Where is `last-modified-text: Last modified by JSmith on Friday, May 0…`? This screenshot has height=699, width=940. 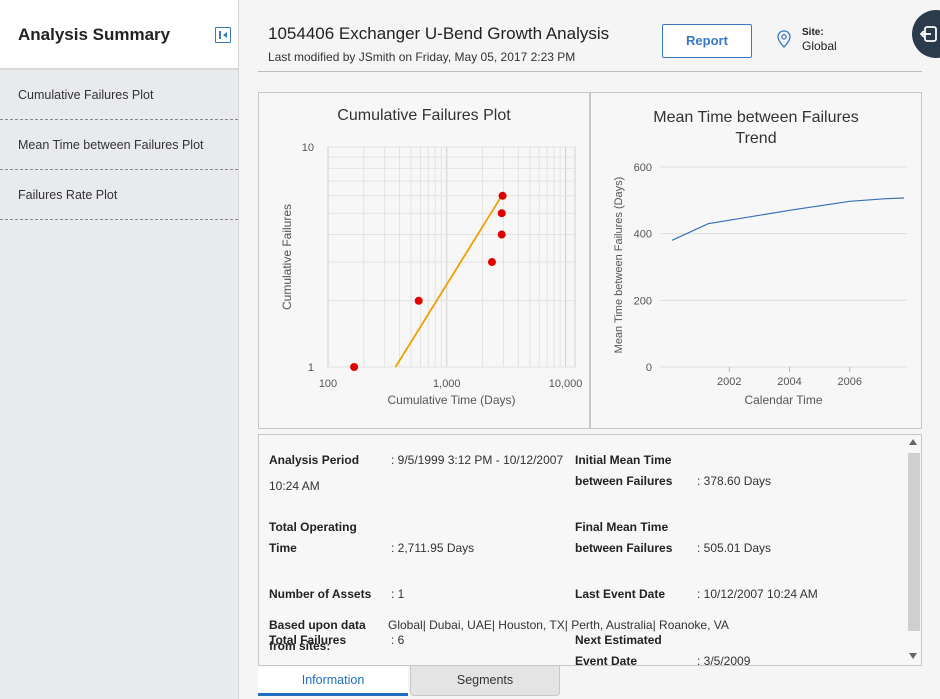 last-modified-text: Last modified by JSmith on Friday, May 0… is located at coordinates (422, 57).